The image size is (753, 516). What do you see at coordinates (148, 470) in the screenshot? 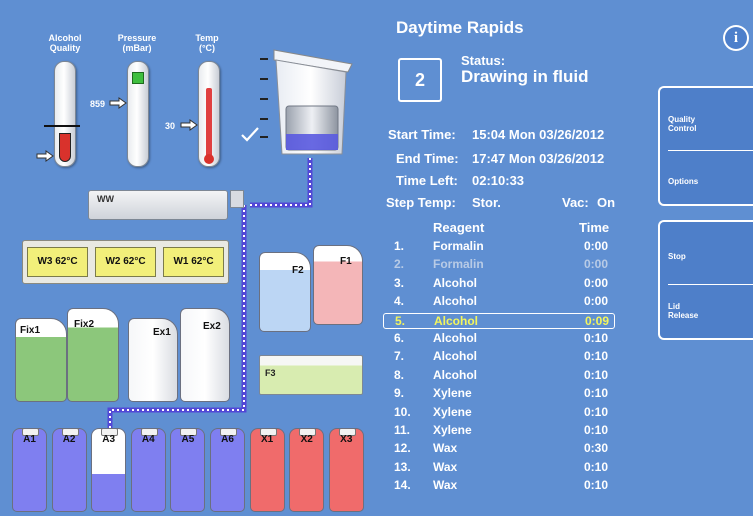
I see `bottle-a4: A4` at bounding box center [148, 470].